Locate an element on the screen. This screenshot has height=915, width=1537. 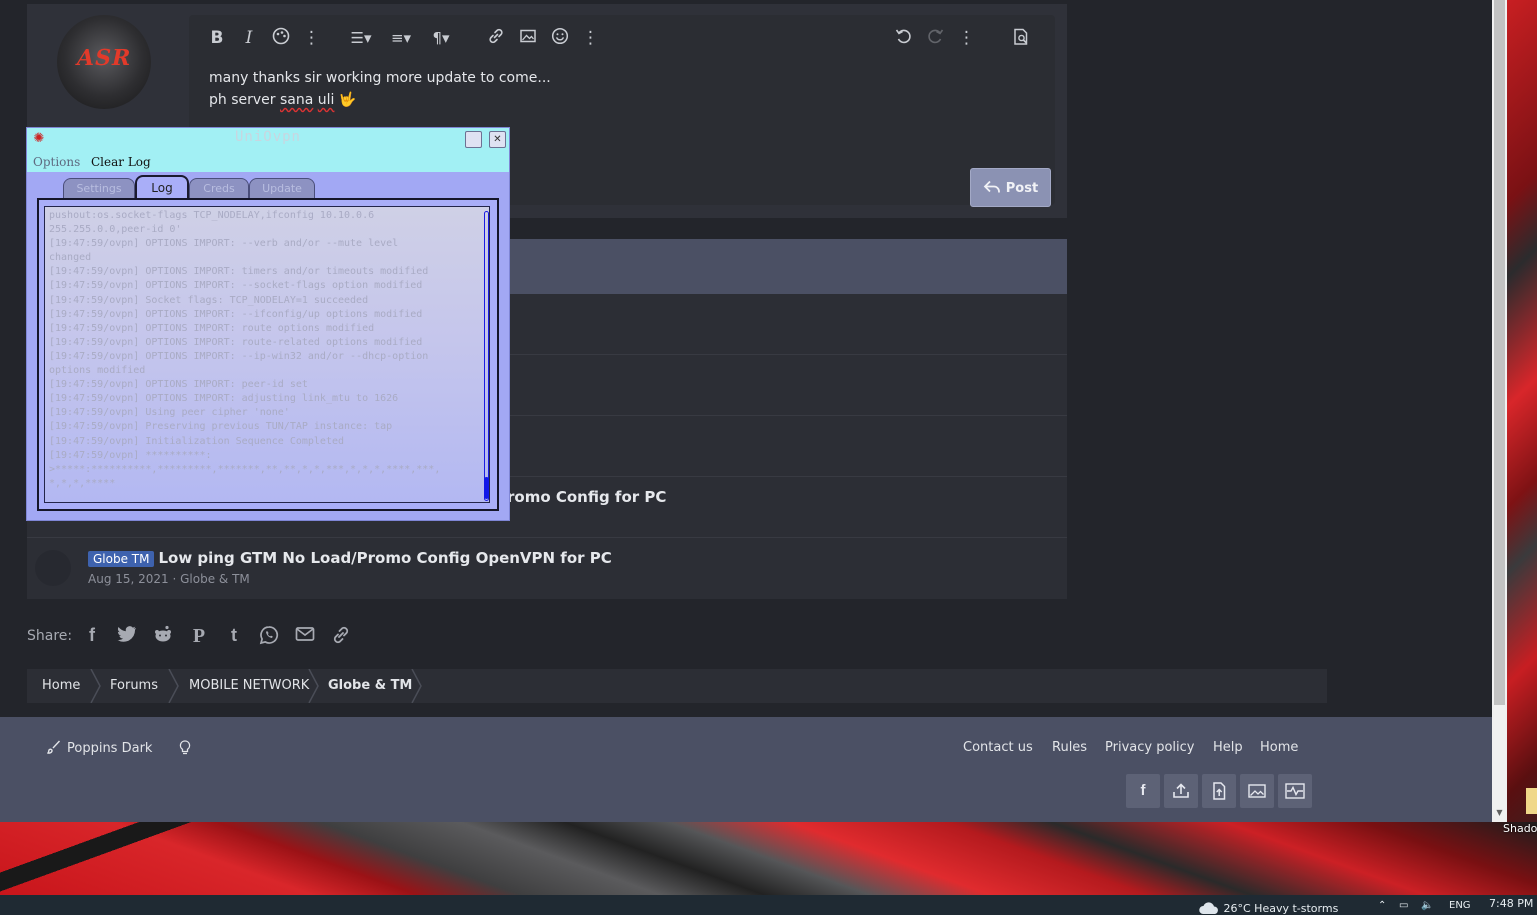
window-titlebar: ✺ UniOvpn ✕ is located at coordinates (268, 139).